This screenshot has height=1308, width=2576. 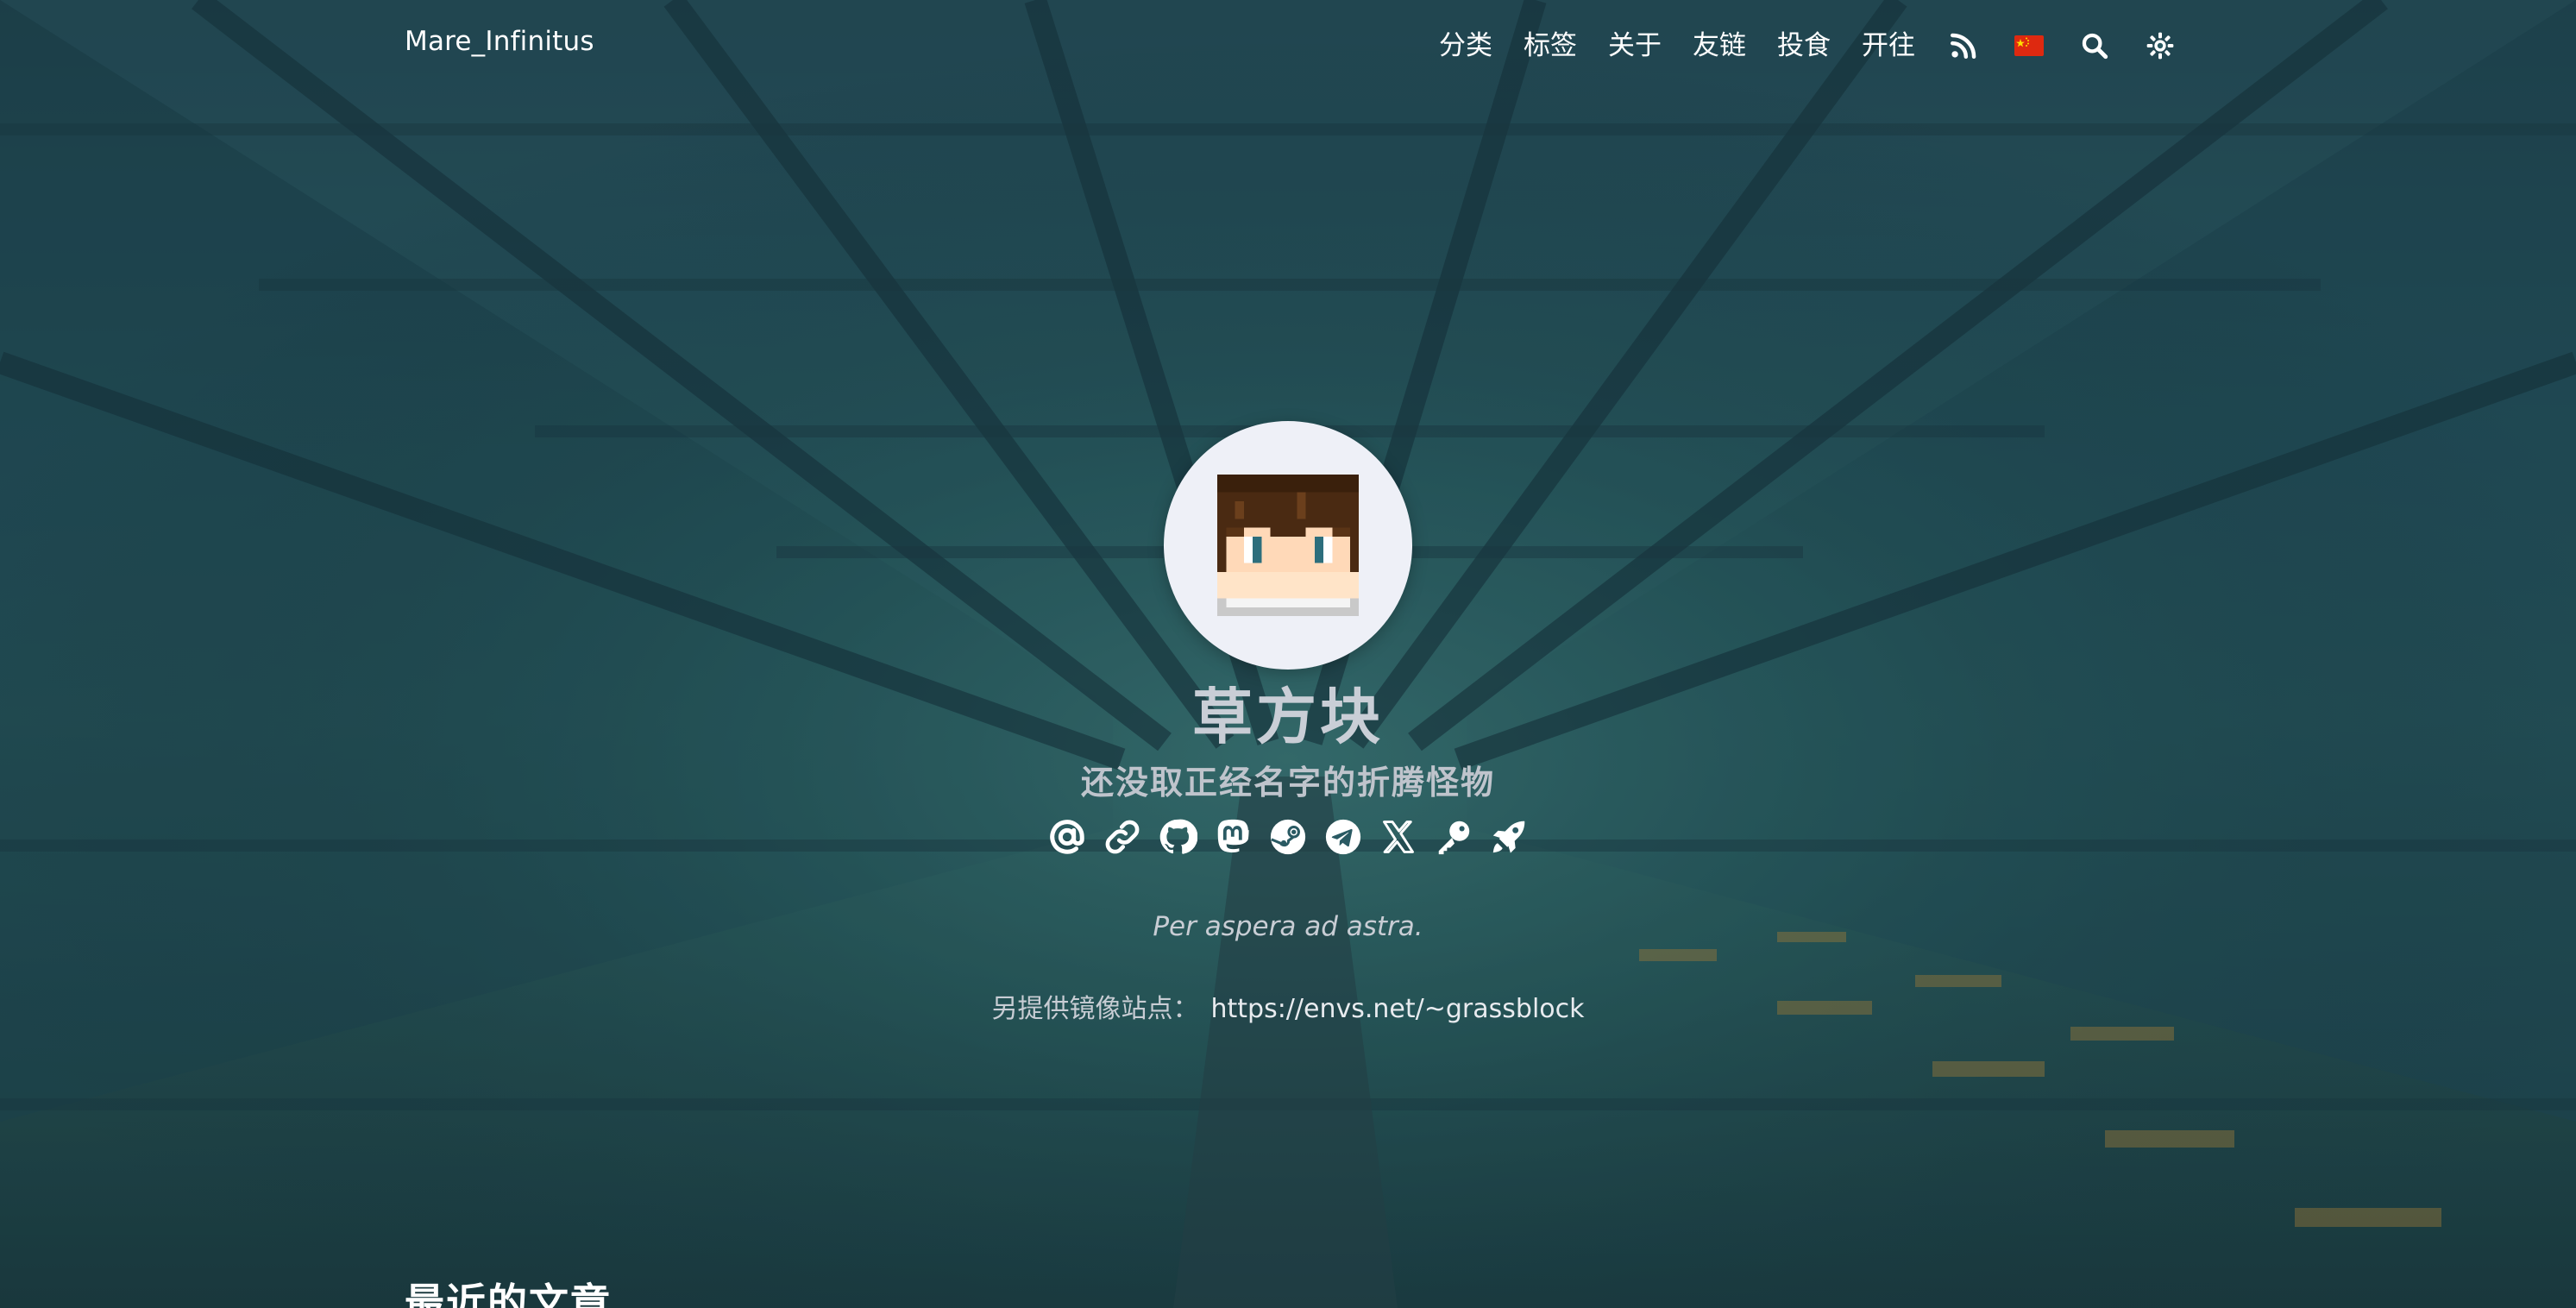 I want to click on profile-subtitle: 还没取正经名字的折腾怪物, so click(x=1287, y=783).